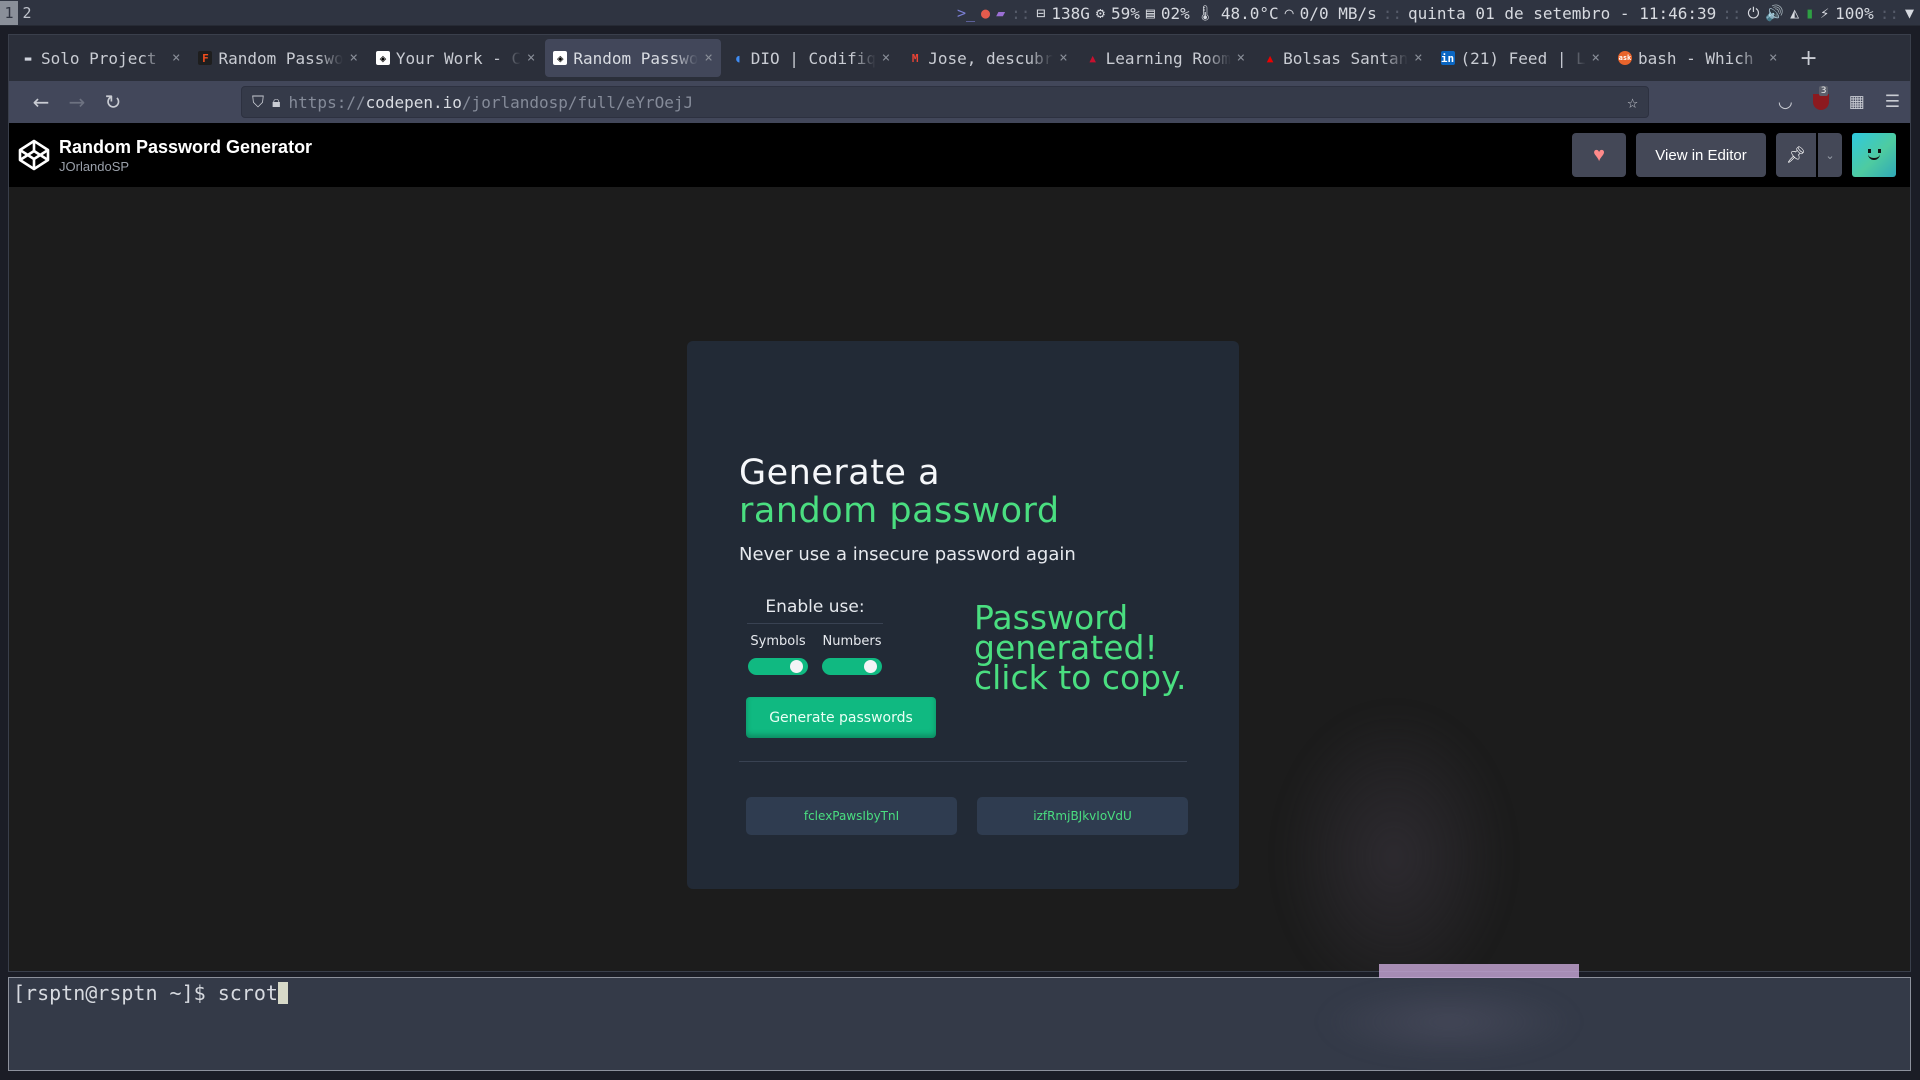 This screenshot has height=1080, width=1920. What do you see at coordinates (778, 641) in the screenshot?
I see `symbols-label: Symbols` at bounding box center [778, 641].